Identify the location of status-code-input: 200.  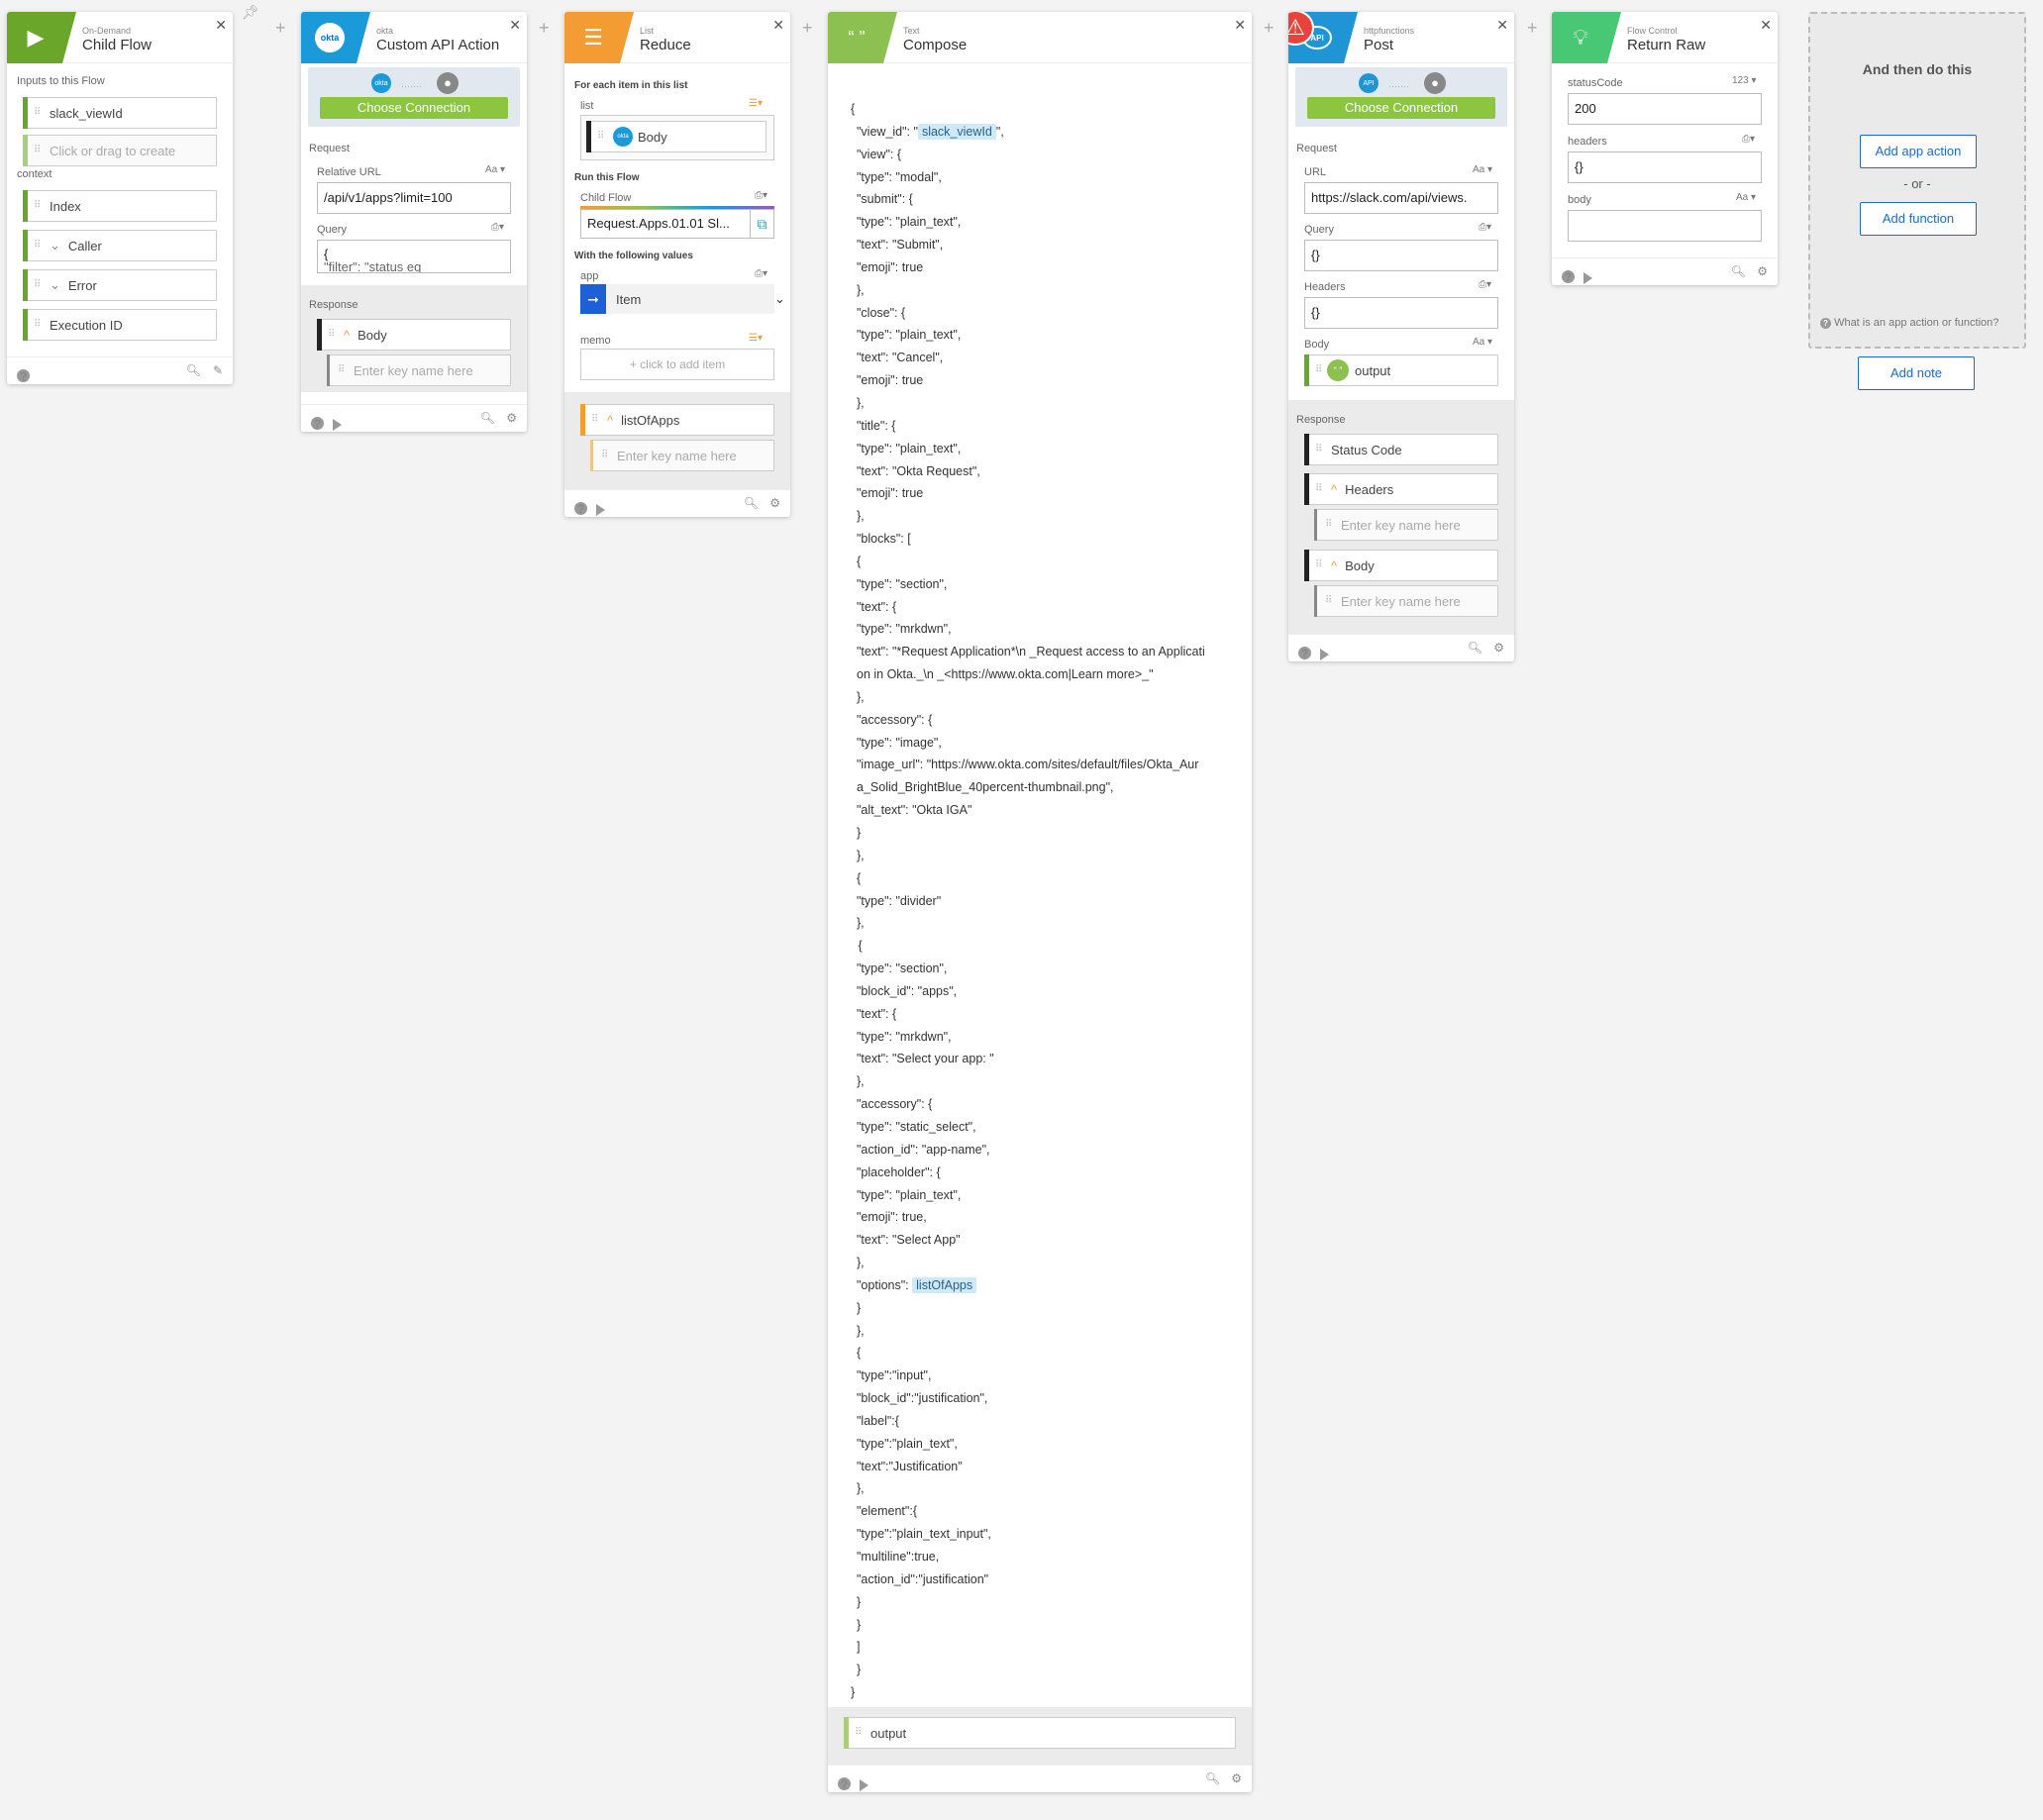
(1665, 109).